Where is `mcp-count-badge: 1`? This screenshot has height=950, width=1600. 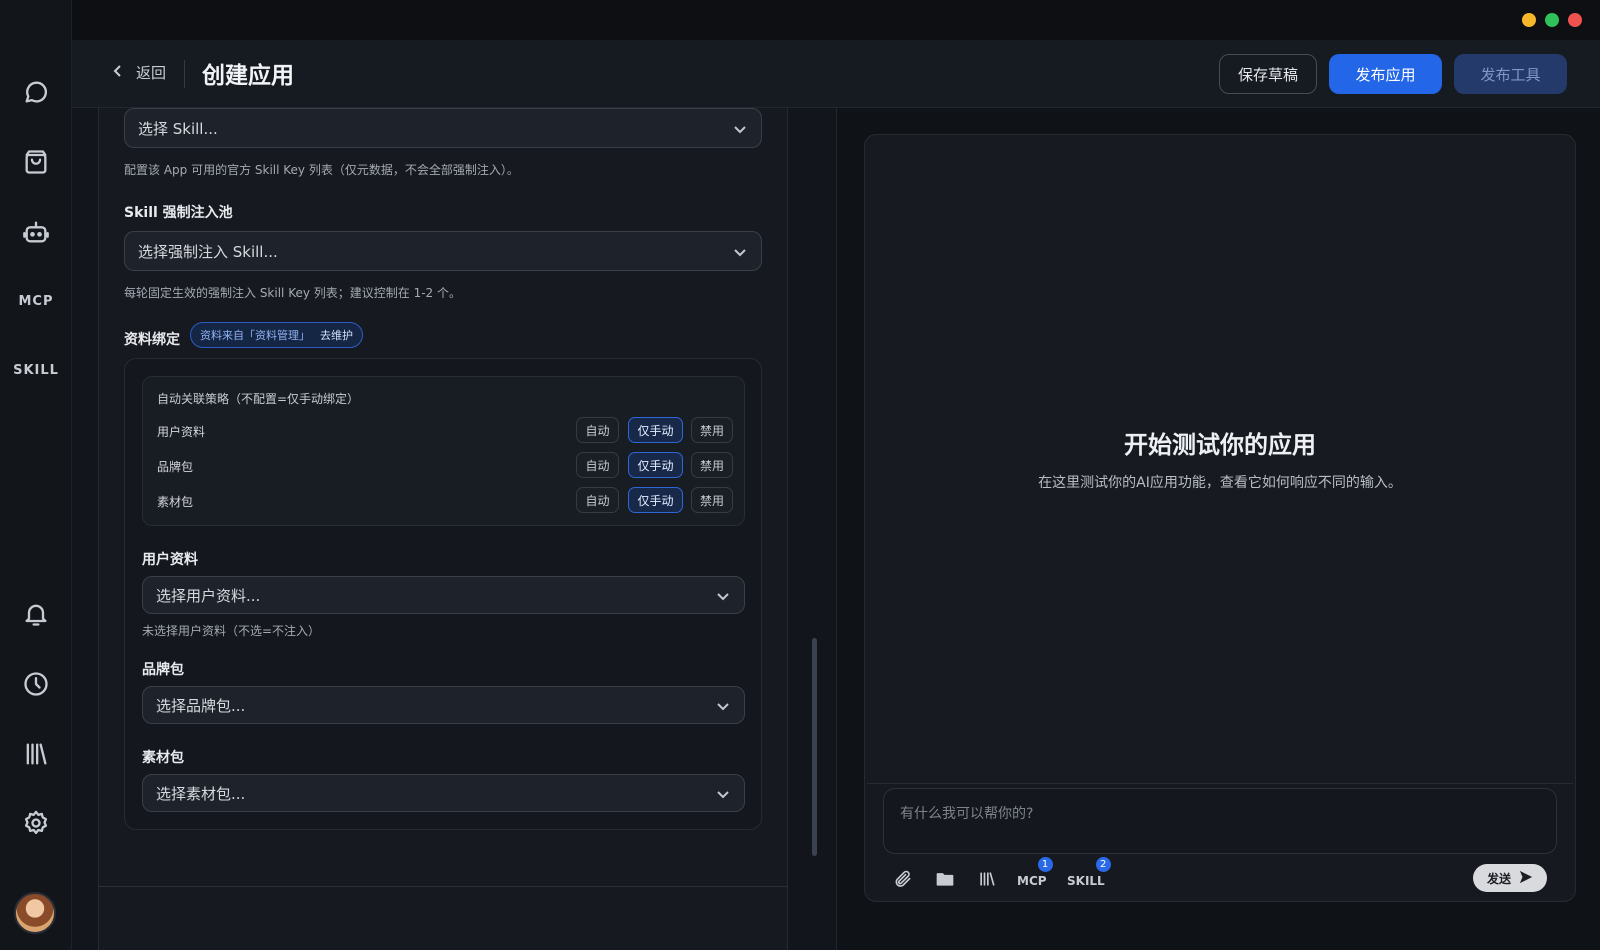 mcp-count-badge: 1 is located at coordinates (1045, 864).